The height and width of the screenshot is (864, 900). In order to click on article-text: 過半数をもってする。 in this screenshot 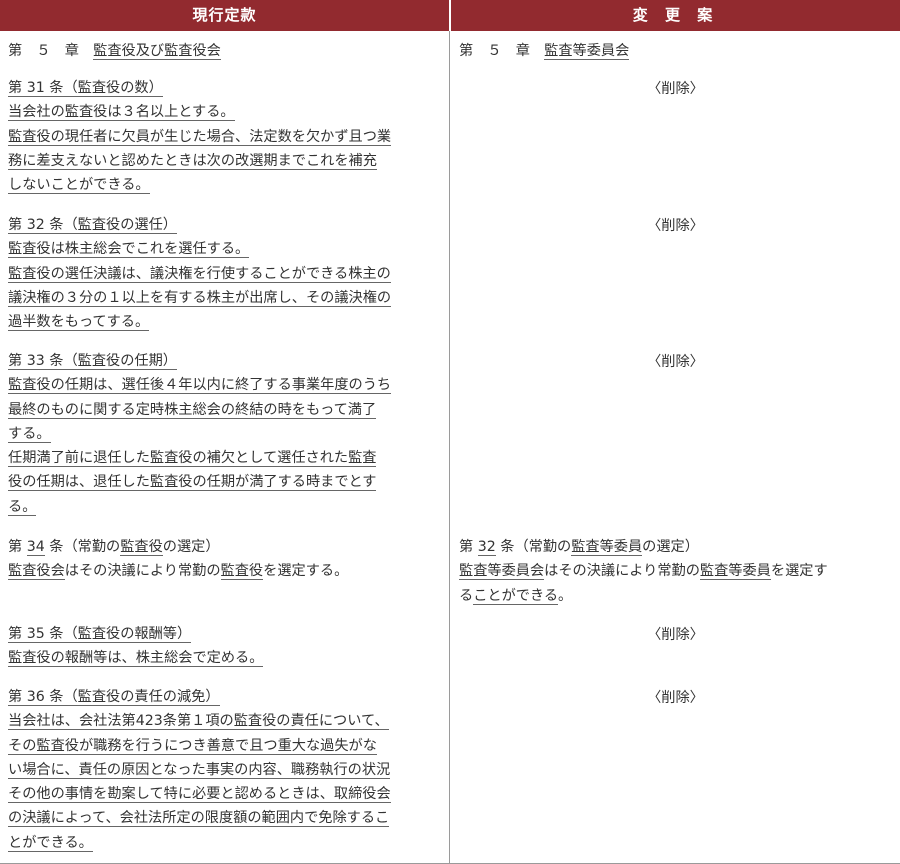, I will do `click(79, 323)`.